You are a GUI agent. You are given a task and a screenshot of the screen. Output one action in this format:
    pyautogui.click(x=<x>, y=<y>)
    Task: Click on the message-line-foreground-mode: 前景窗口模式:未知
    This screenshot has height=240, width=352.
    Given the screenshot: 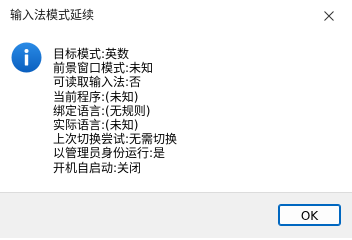 What is the action you would take?
    pyautogui.click(x=103, y=68)
    